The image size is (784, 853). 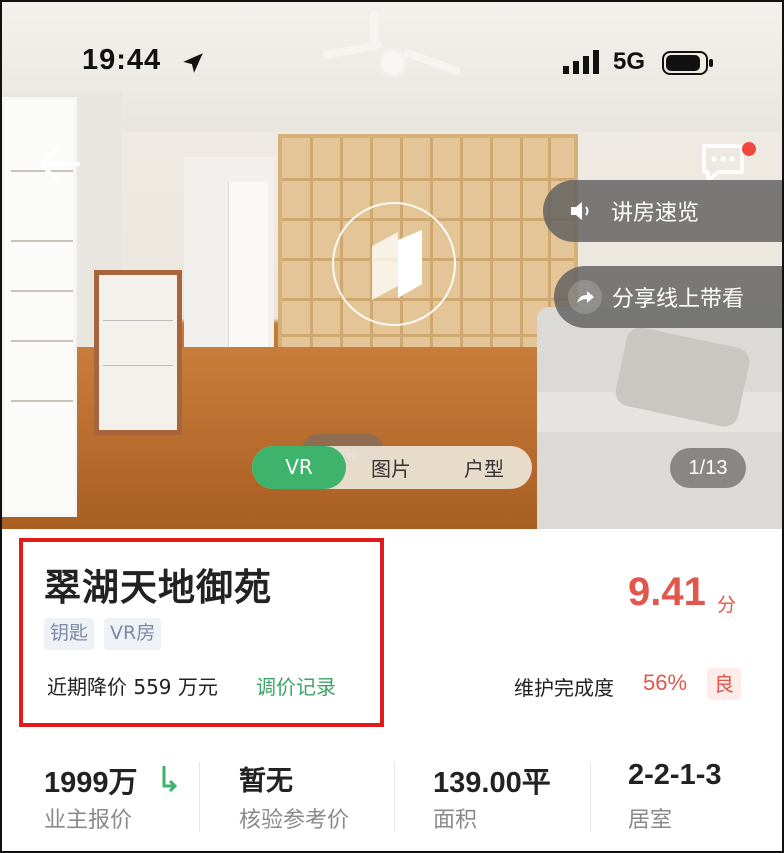 What do you see at coordinates (170, 779) in the screenshot?
I see `price-down-icon` at bounding box center [170, 779].